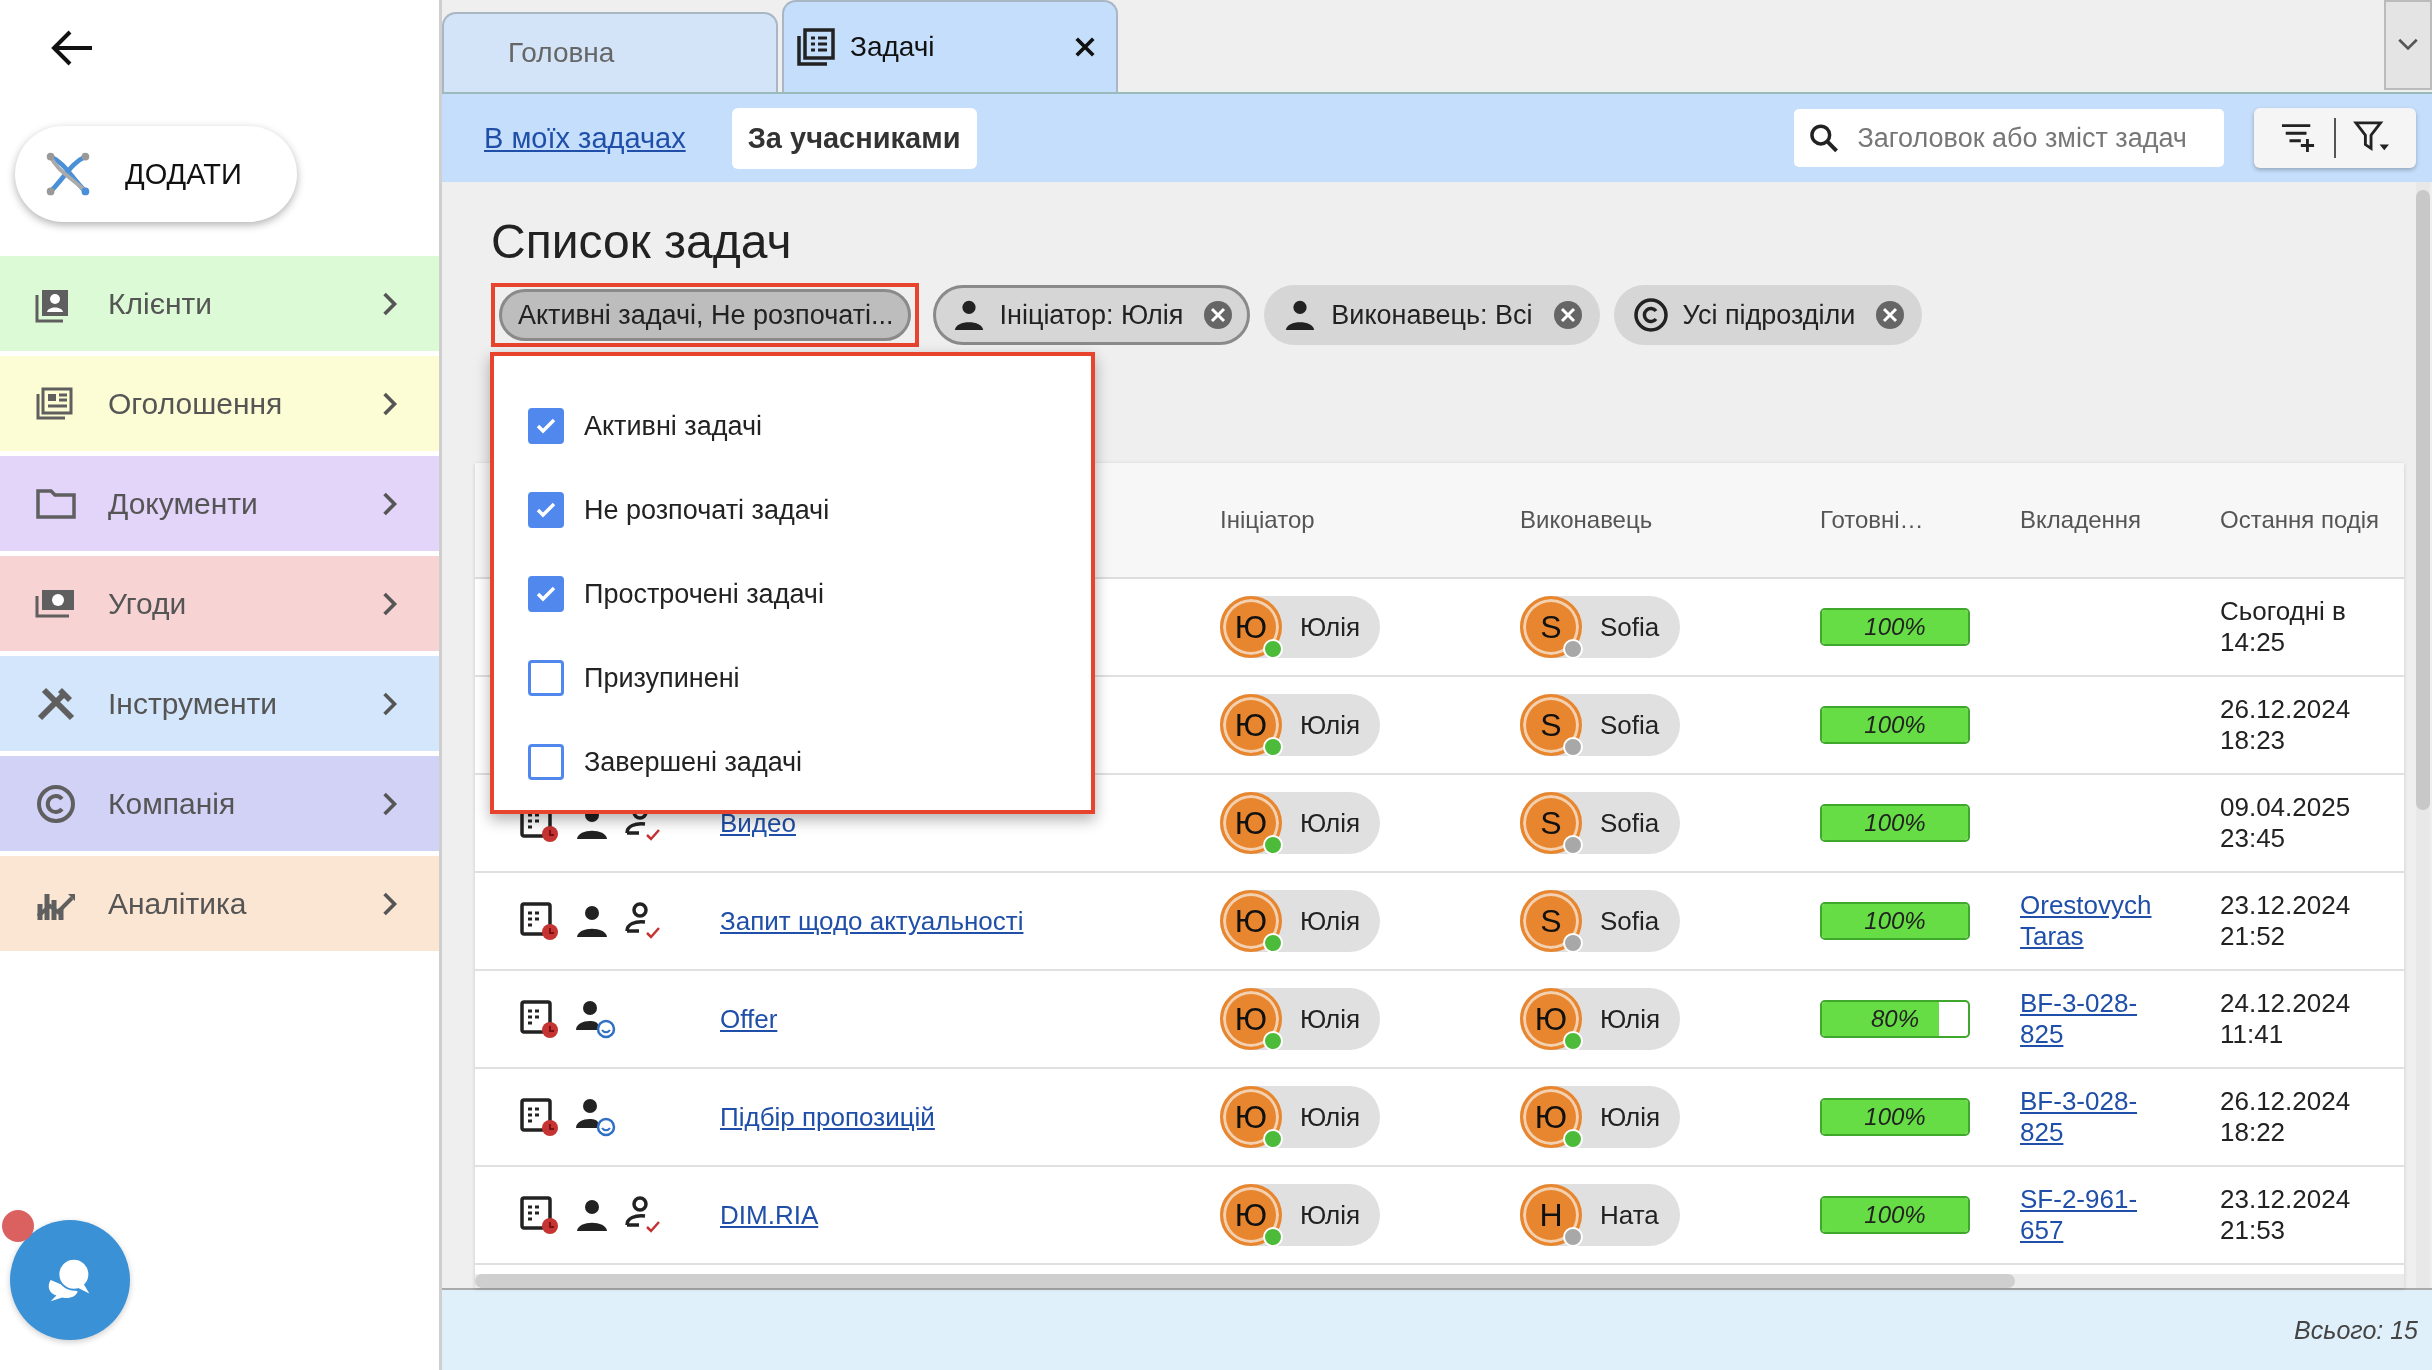  What do you see at coordinates (610, 52) in the screenshot?
I see `tab: Головна` at bounding box center [610, 52].